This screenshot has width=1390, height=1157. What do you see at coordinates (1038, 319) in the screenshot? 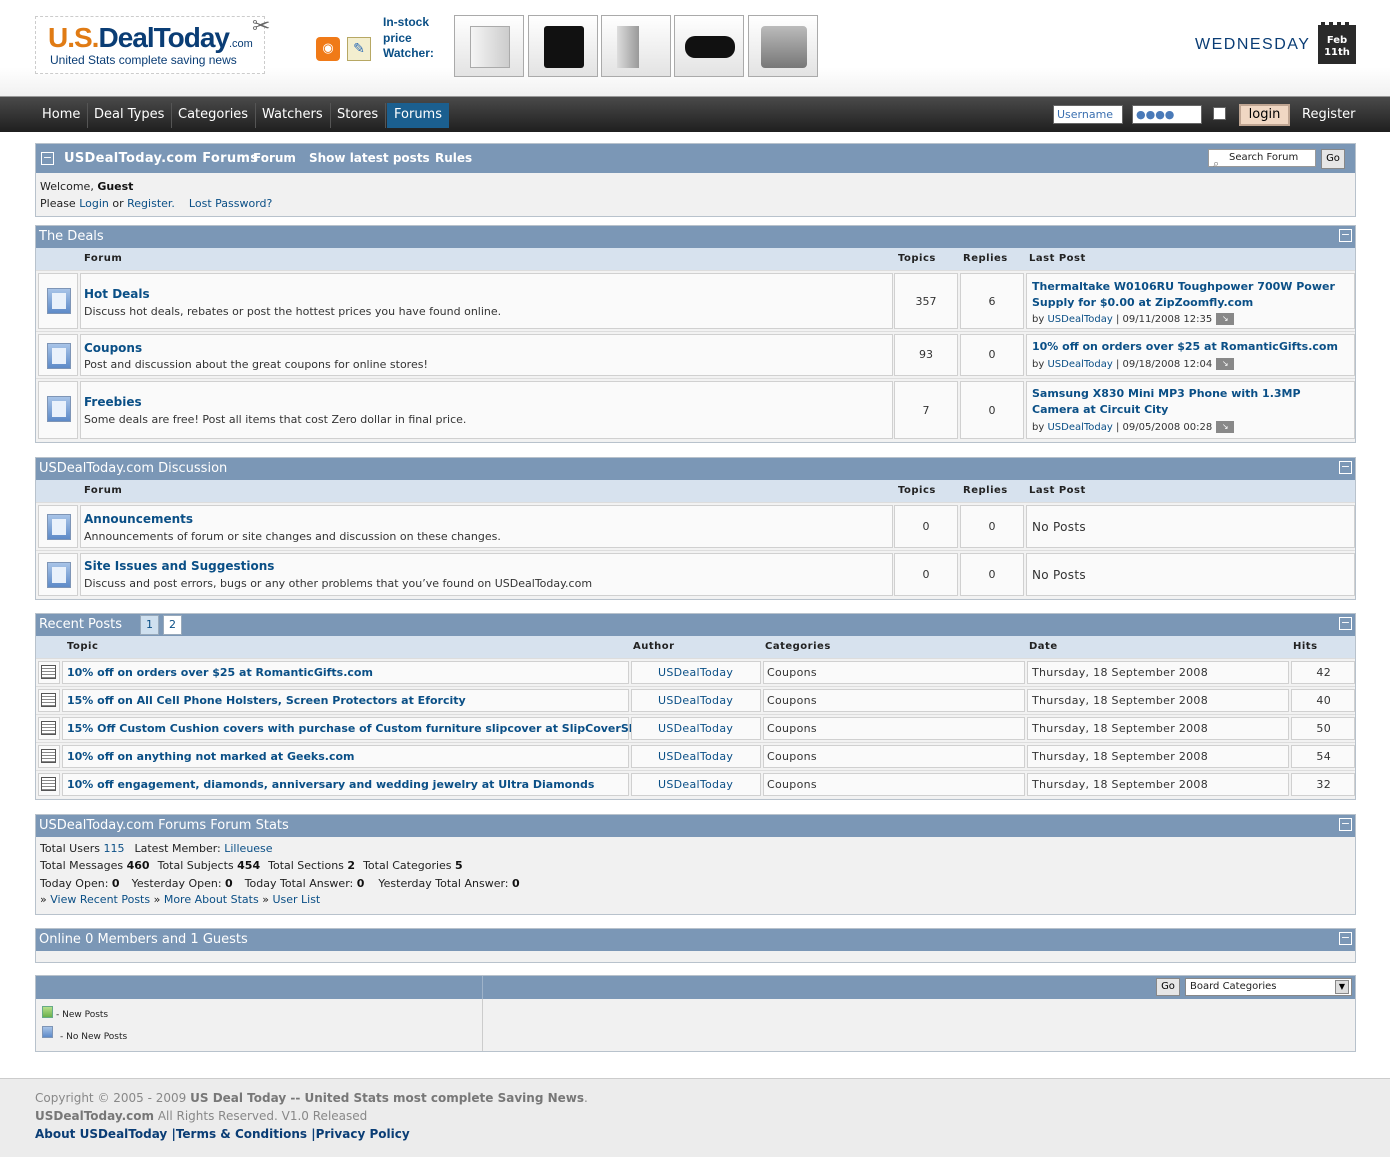
I see `by-text: by` at bounding box center [1038, 319].